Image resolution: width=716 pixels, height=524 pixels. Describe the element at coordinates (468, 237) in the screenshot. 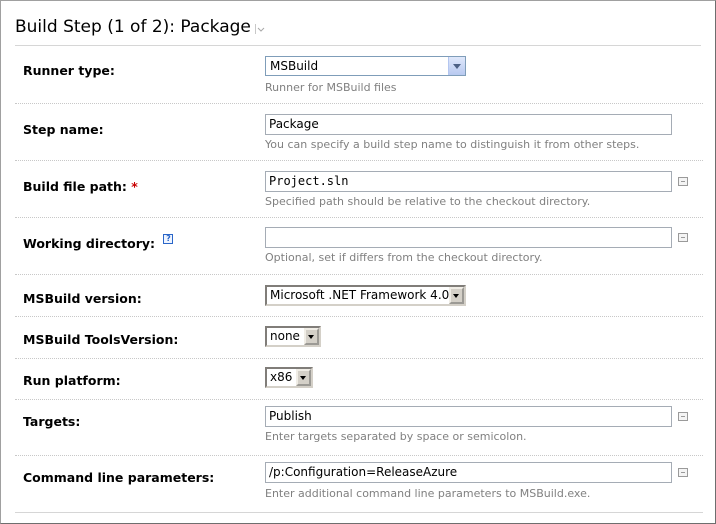

I see `working-directory-input` at that location.